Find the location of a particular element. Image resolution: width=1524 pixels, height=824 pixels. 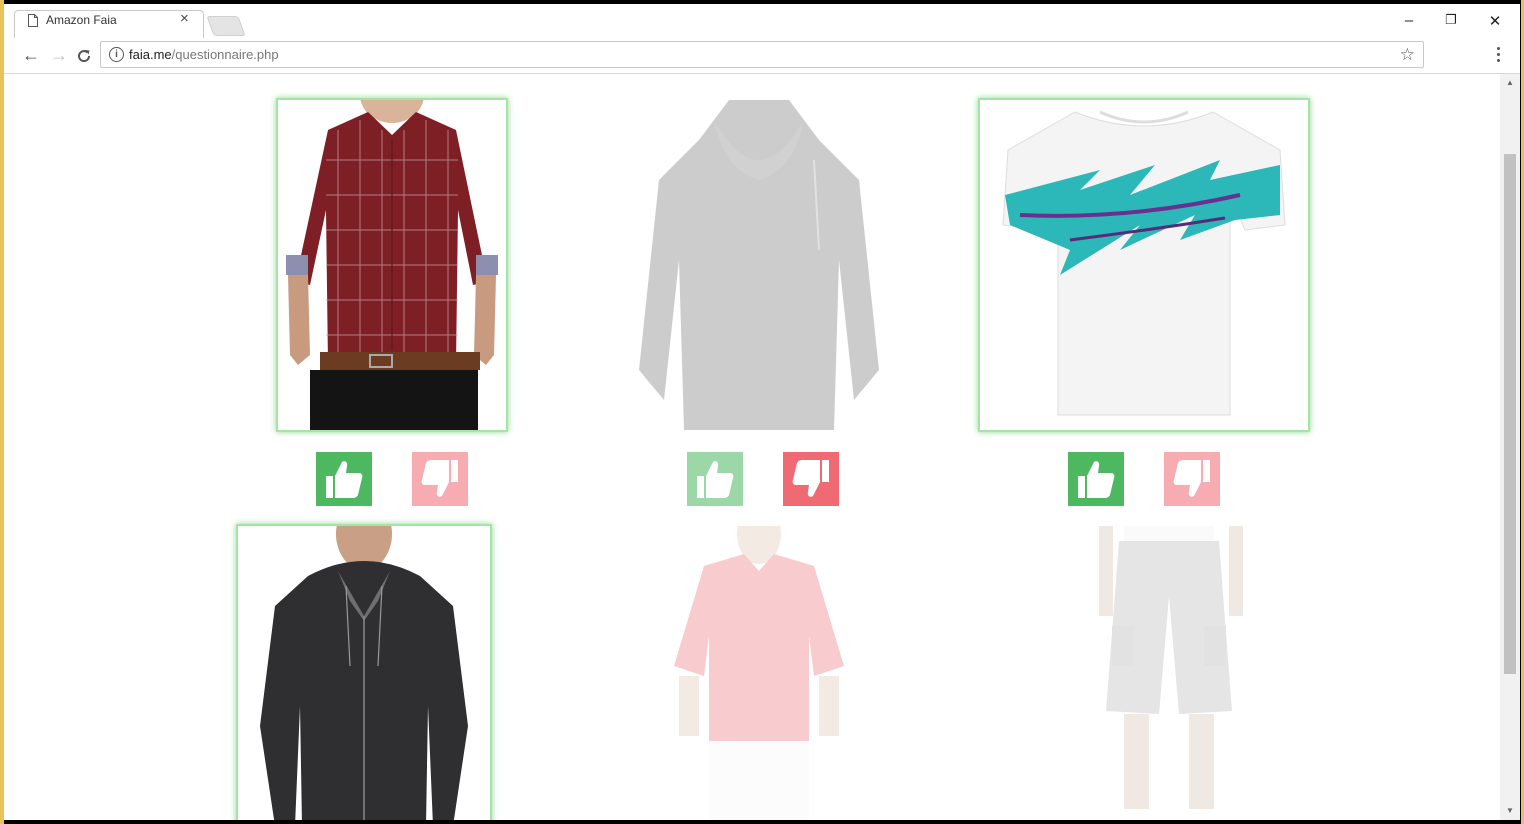

minimize-button: – is located at coordinates (1409, 20).